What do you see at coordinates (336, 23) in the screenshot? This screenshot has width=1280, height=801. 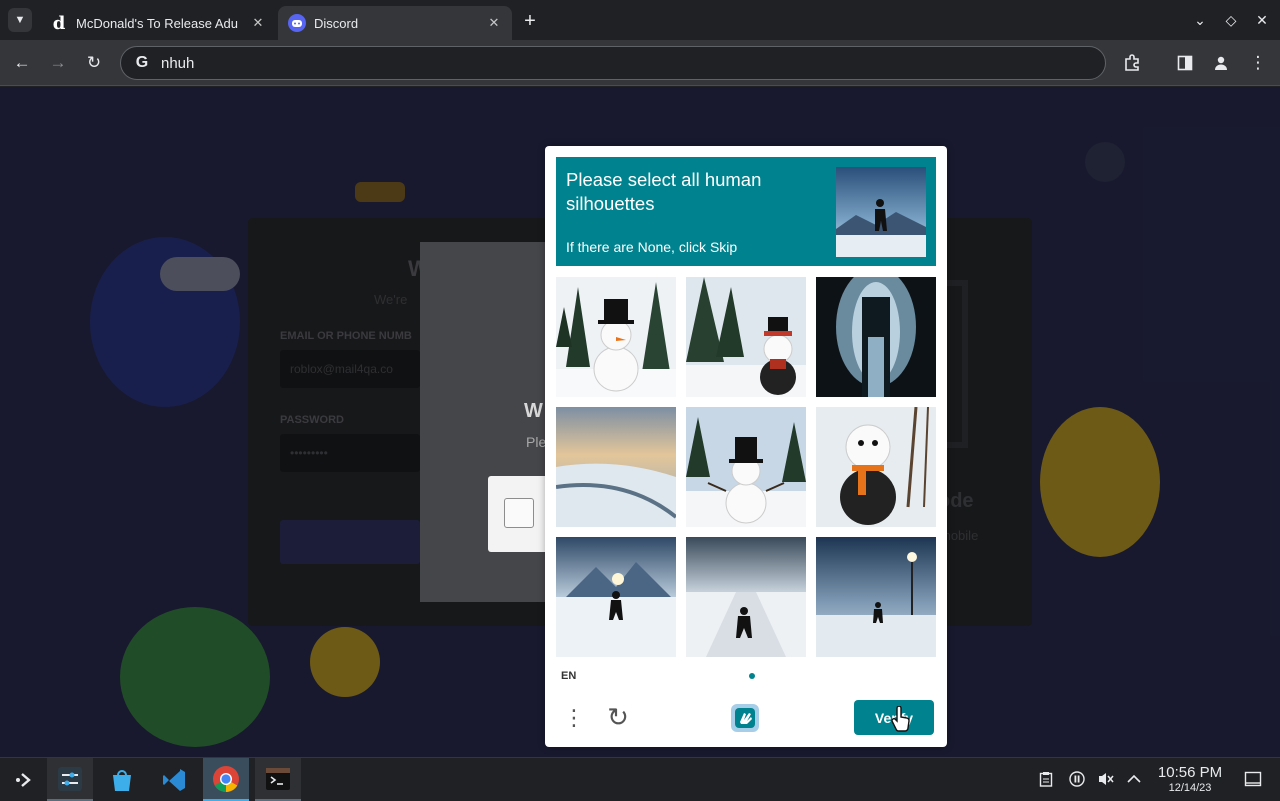 I see `tab-title: Discord` at bounding box center [336, 23].